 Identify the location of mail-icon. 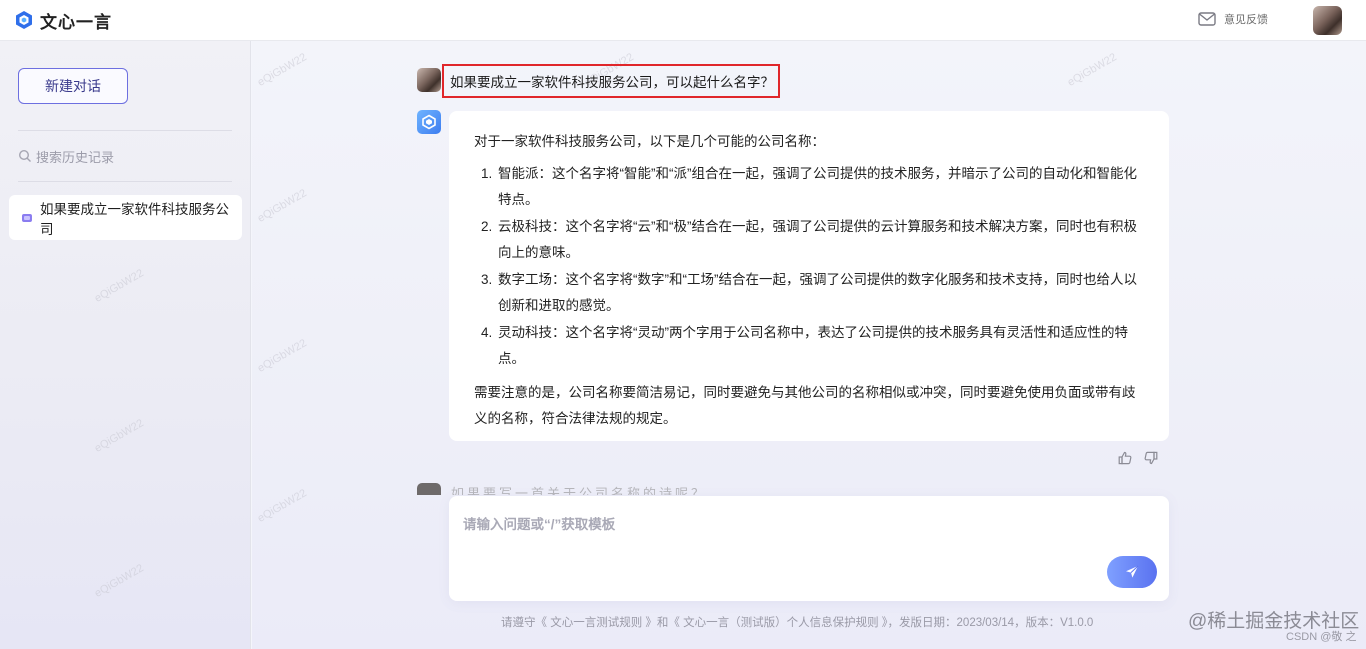
(1207, 19).